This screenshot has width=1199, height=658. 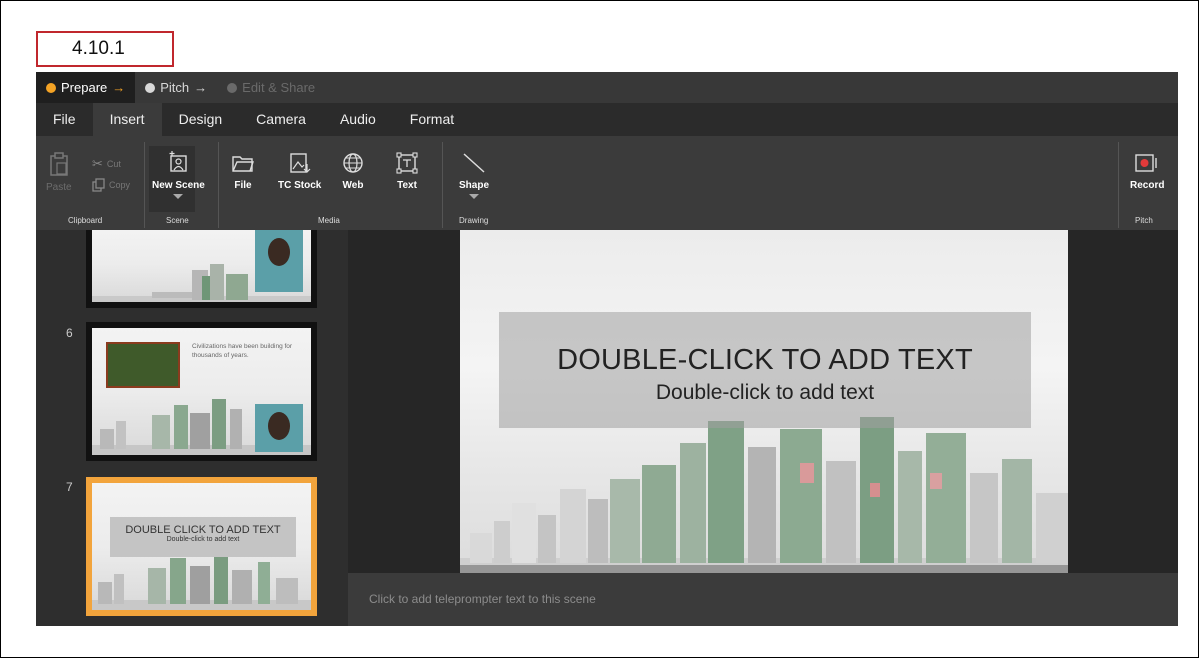 I want to click on scene-thumbnail, so click(x=201, y=269).